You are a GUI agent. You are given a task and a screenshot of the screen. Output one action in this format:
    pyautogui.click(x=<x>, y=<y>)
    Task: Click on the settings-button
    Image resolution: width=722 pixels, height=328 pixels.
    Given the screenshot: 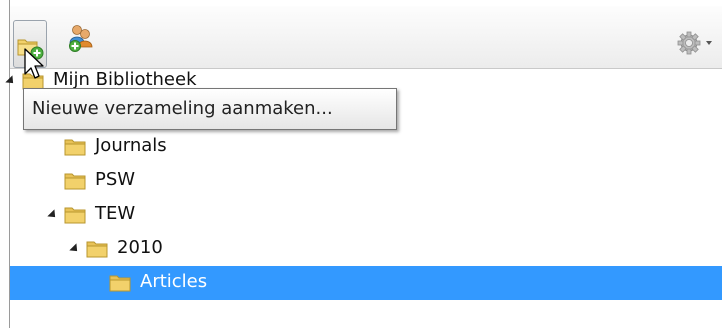 What is the action you would take?
    pyautogui.click(x=696, y=44)
    